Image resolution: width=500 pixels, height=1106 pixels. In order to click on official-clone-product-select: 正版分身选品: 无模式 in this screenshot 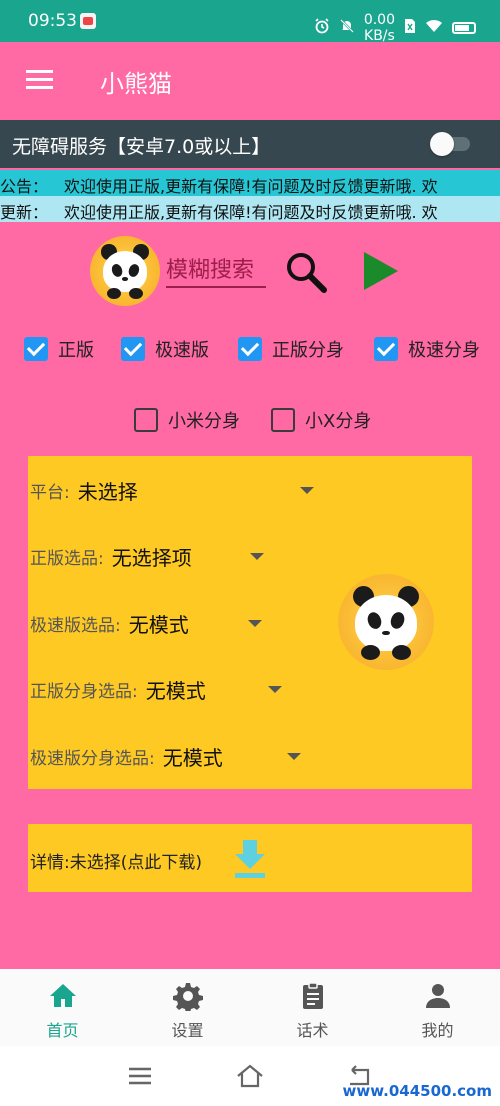, I will do `click(156, 689)`.